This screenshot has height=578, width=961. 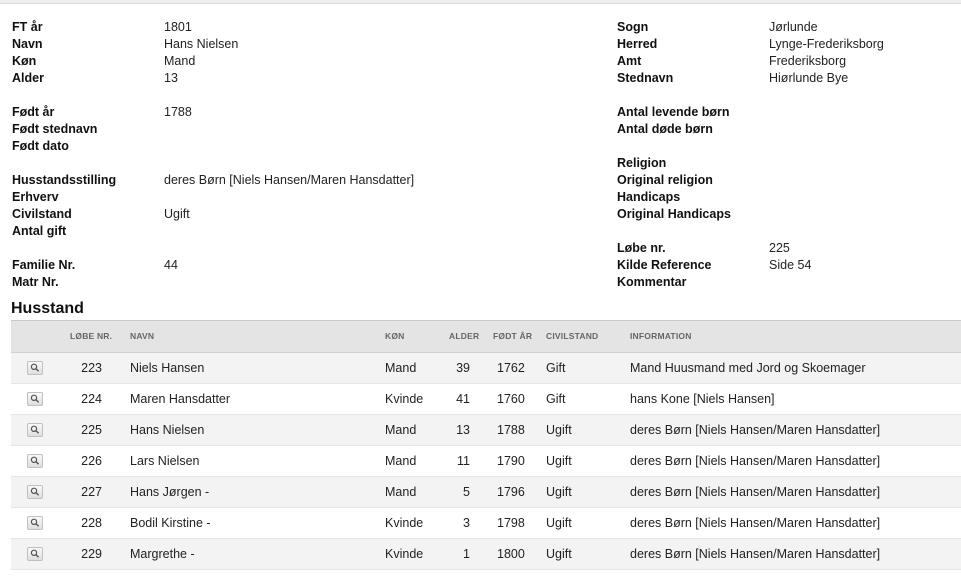 What do you see at coordinates (572, 336) in the screenshot?
I see `col-header-civilstand: CIVILSTAND` at bounding box center [572, 336].